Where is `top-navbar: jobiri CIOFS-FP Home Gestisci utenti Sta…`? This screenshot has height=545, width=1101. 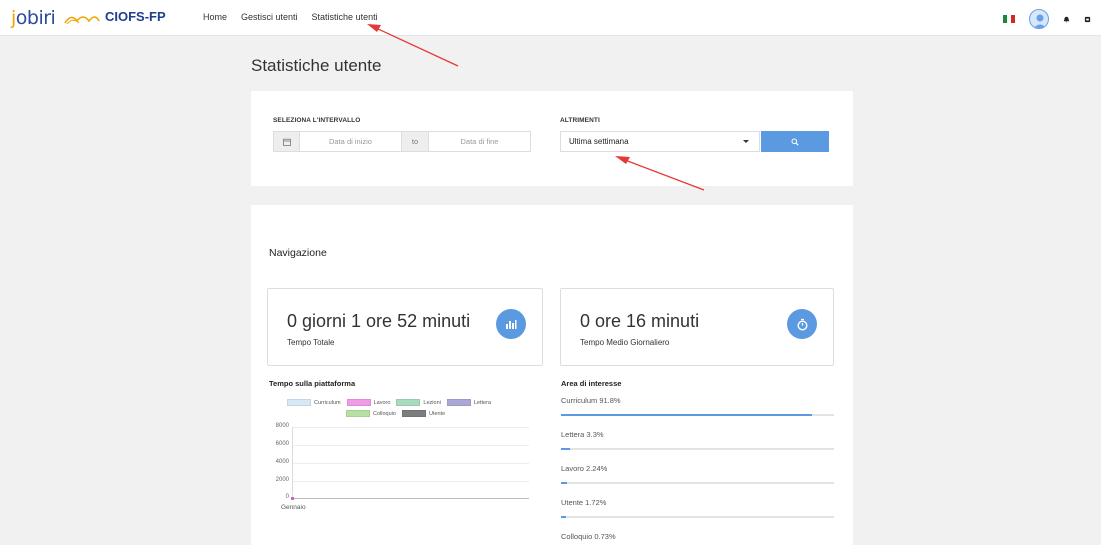
top-navbar: jobiri CIOFS-FP Home Gestisci utenti Sta… is located at coordinates (550, 18).